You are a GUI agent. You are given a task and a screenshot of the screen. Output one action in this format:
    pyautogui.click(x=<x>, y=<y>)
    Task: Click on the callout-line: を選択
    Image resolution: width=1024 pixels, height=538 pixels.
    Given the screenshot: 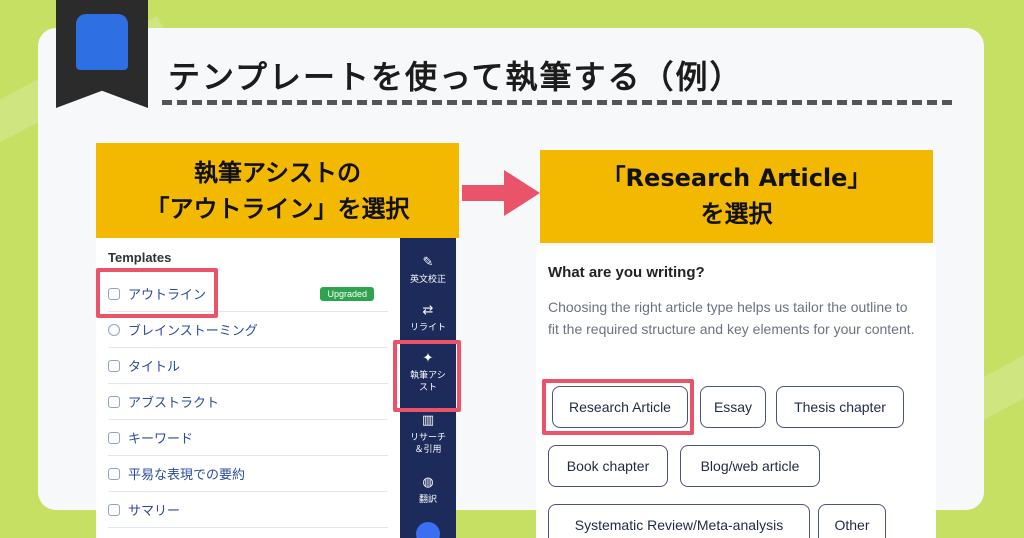 What is the action you would take?
    pyautogui.click(x=736, y=214)
    